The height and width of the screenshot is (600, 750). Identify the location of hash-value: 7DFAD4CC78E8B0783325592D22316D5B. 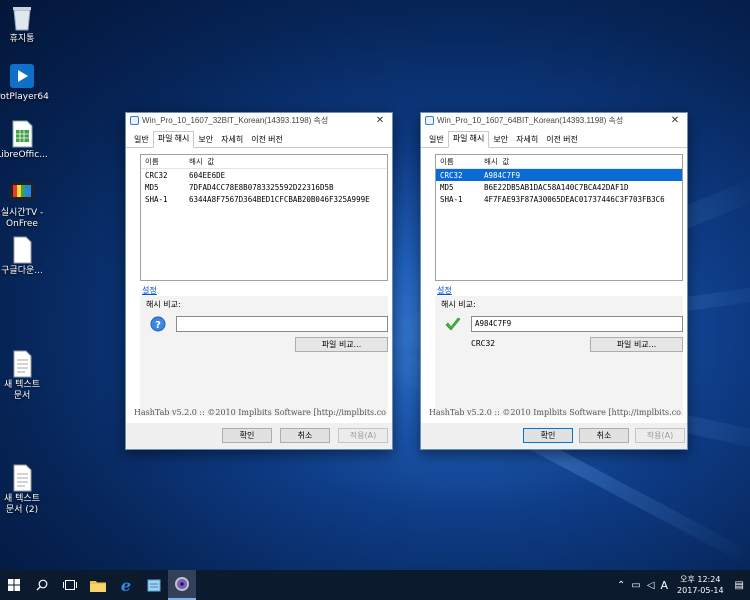
(261, 187).